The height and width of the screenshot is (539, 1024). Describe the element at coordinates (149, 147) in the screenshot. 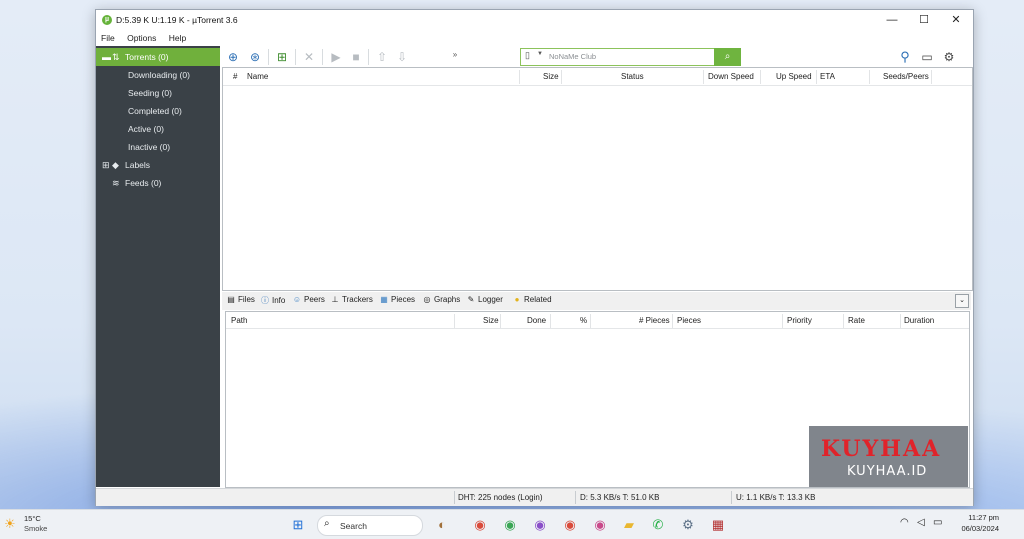

I see `sidebar-item-label: Inactive (0)` at that location.